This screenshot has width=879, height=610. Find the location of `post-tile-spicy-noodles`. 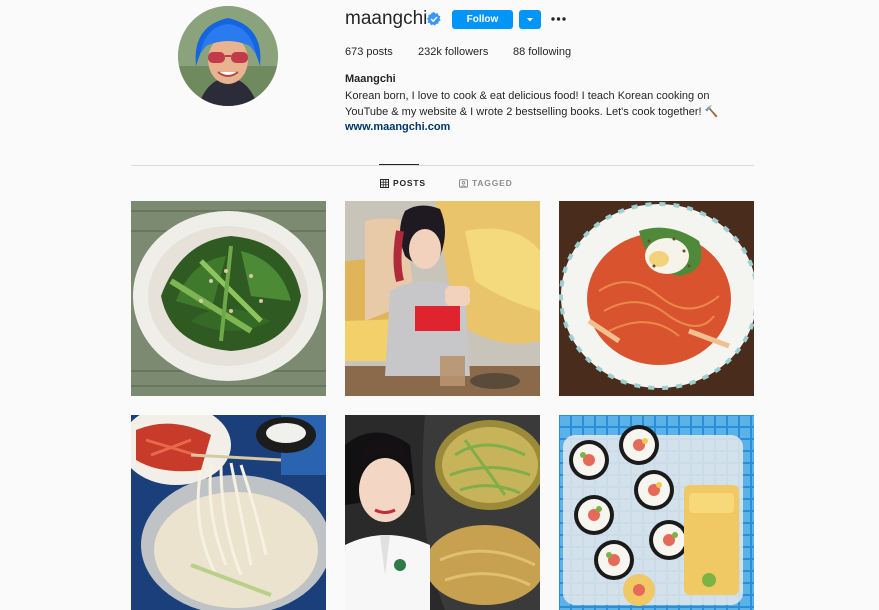

post-tile-spicy-noodles is located at coordinates (656, 298).